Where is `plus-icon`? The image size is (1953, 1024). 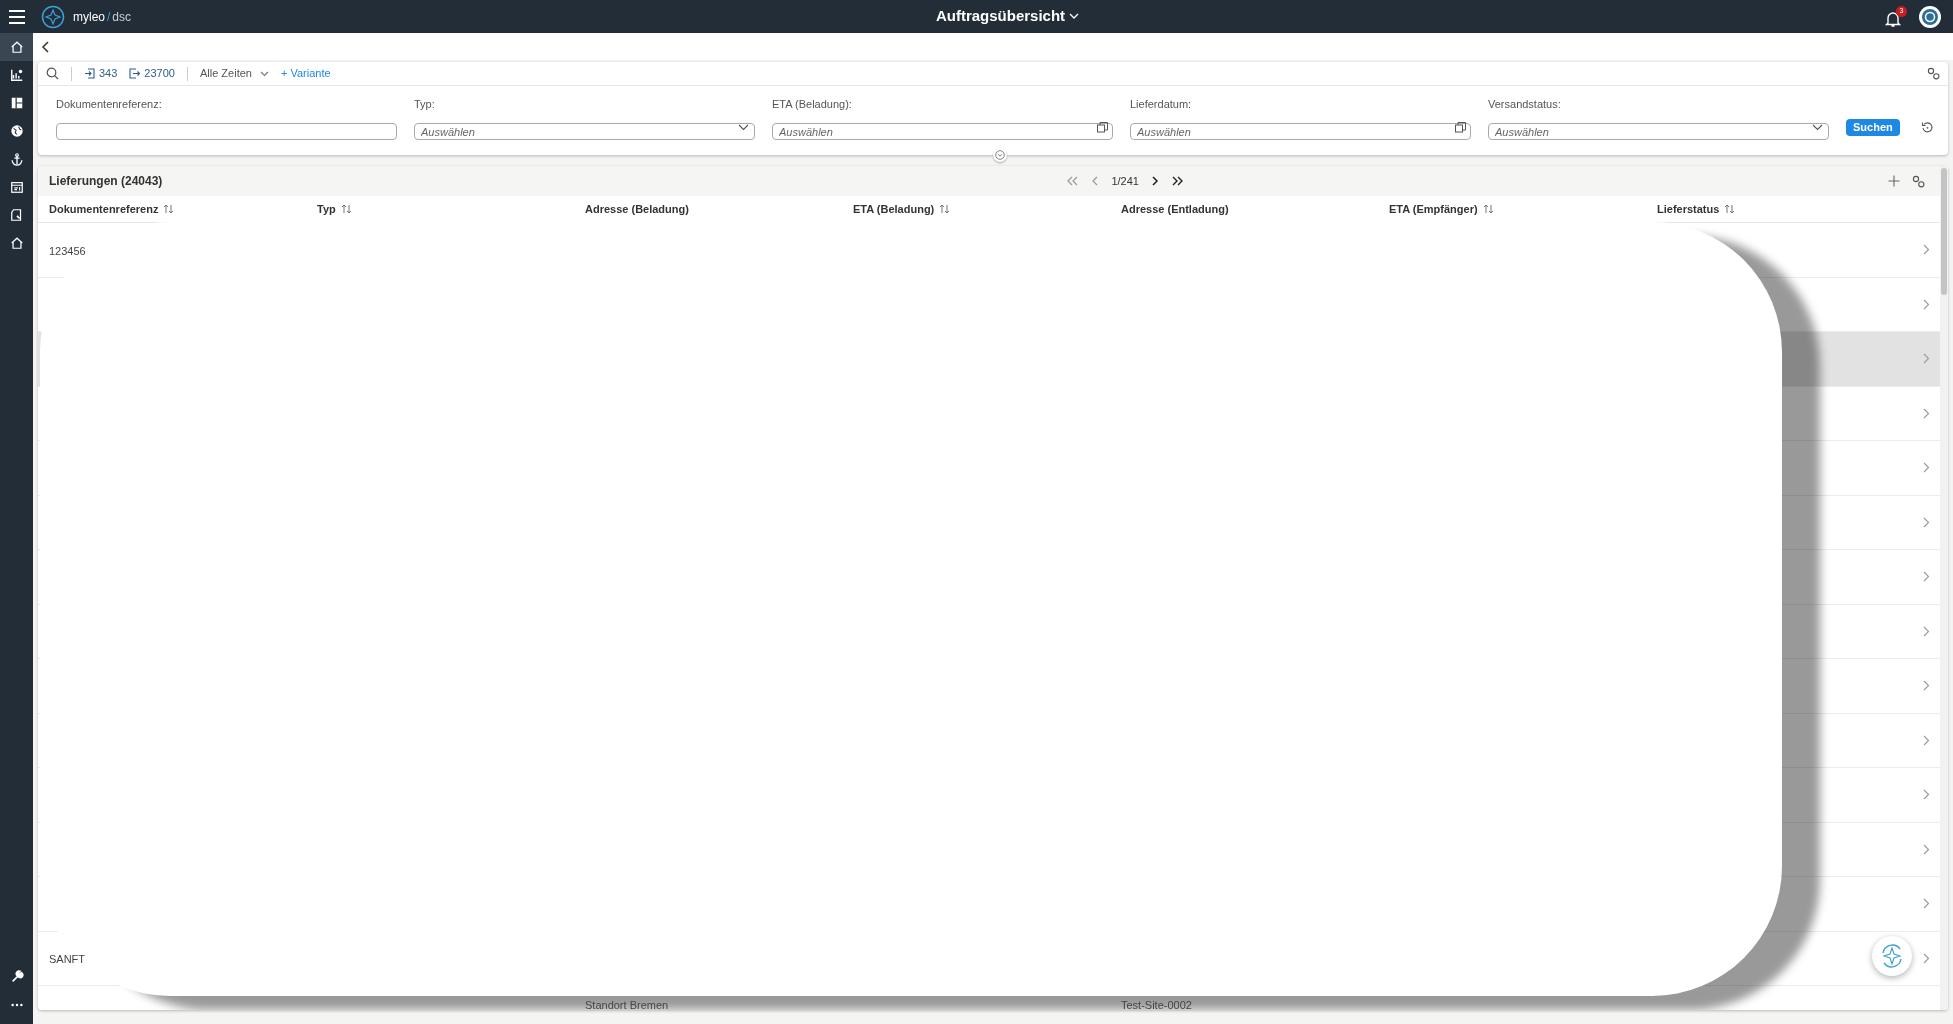 plus-icon is located at coordinates (1894, 181).